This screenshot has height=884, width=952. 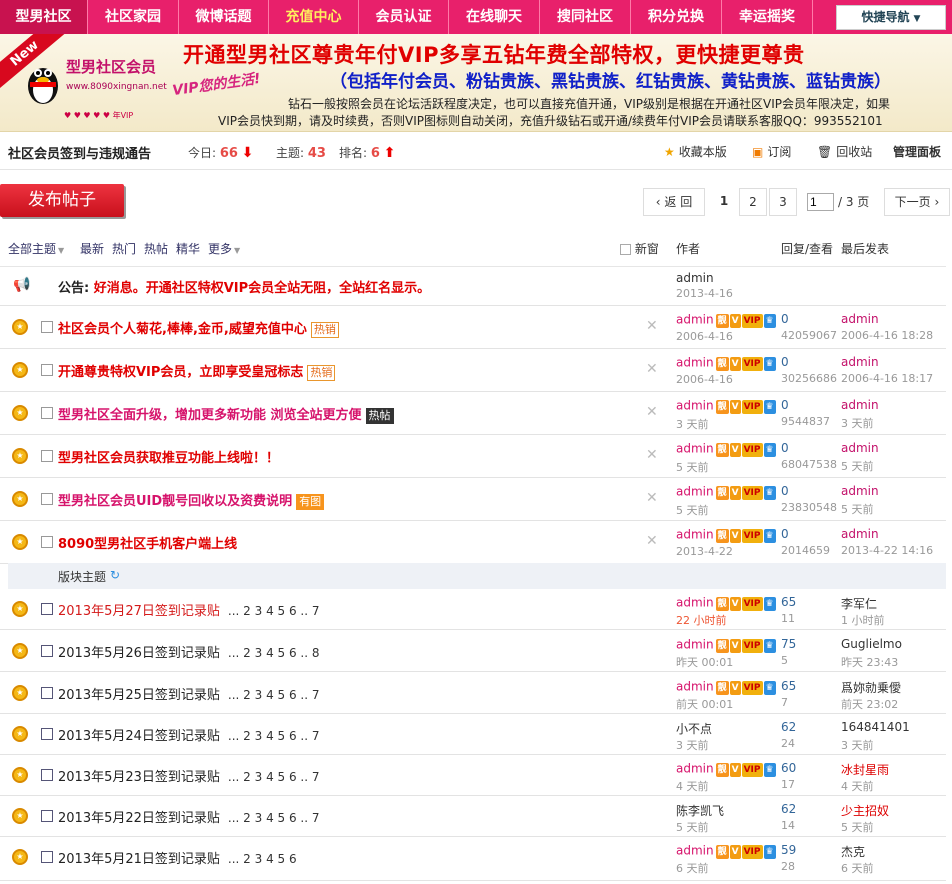 What do you see at coordinates (917, 151) in the screenshot?
I see `admin-panel-link: 管理面板` at bounding box center [917, 151].